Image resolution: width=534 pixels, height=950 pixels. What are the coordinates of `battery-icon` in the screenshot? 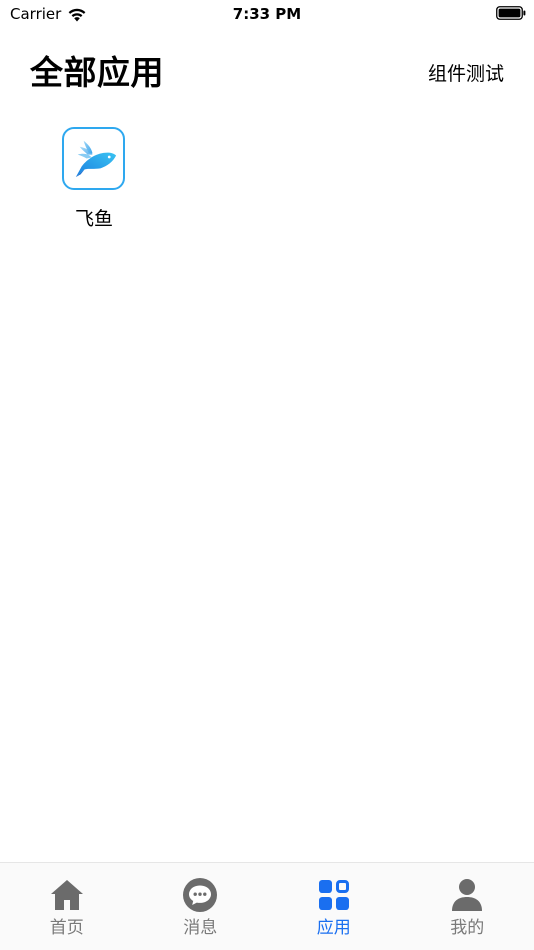 It's located at (511, 13).